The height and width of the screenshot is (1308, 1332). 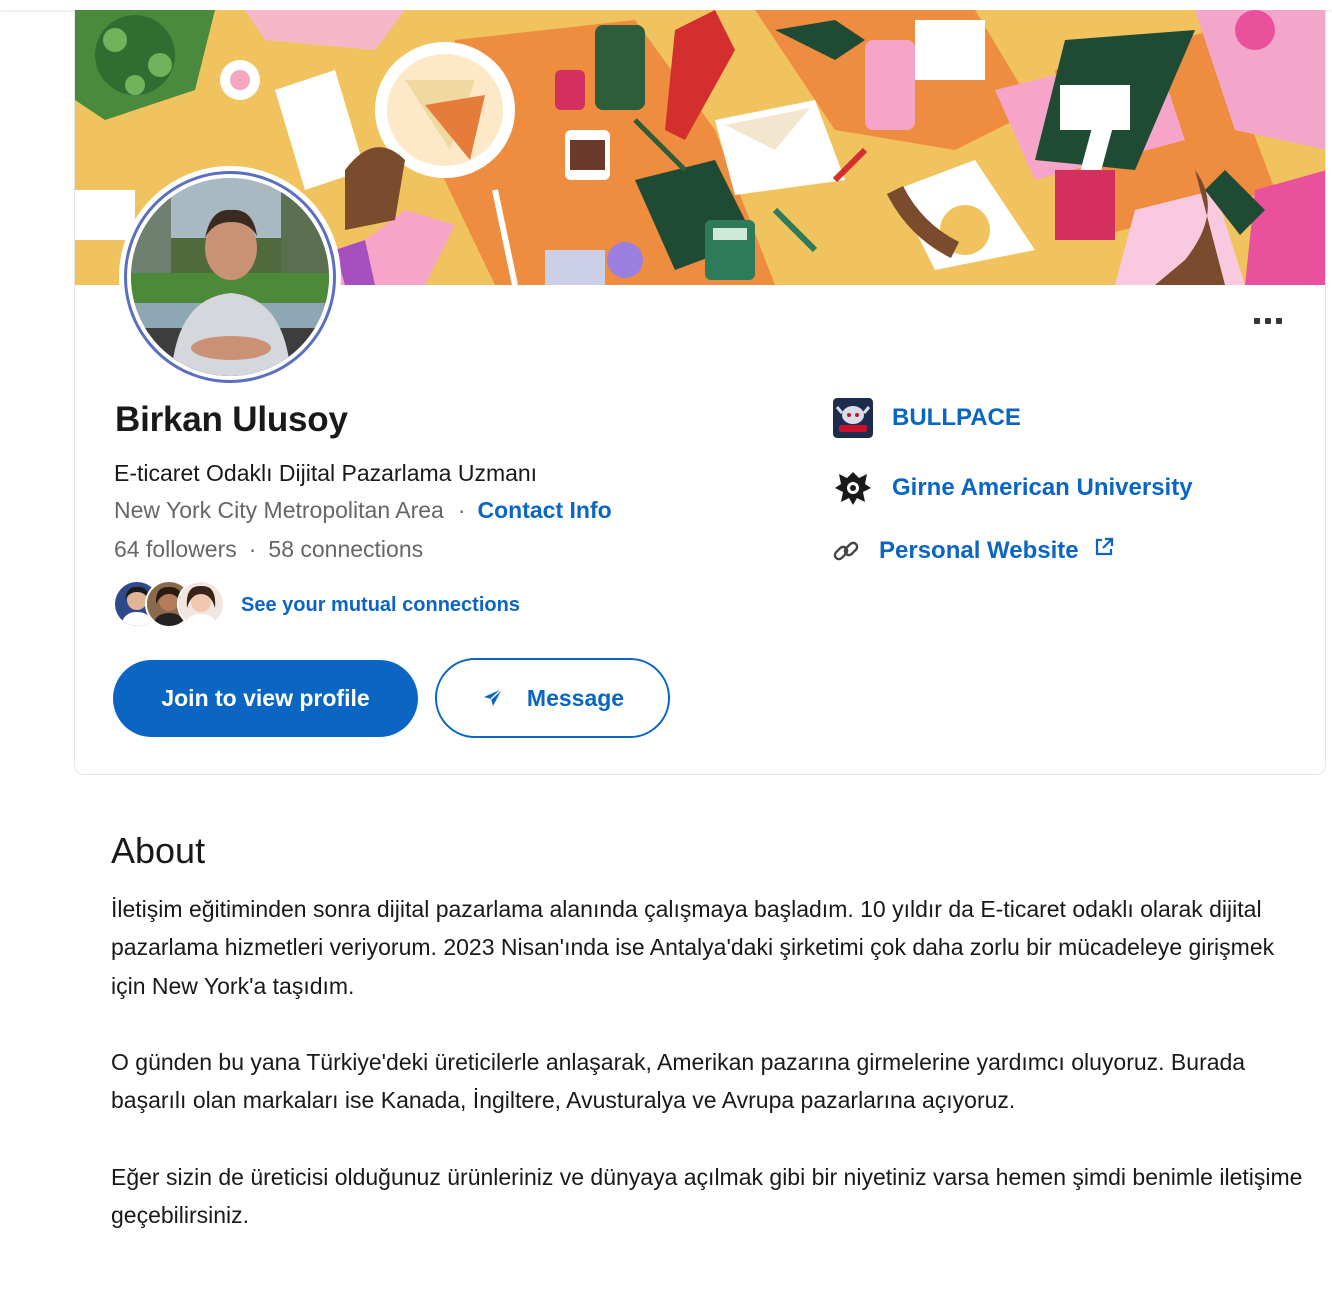 I want to click on contact-info-link: Contact Info, so click(x=545, y=510).